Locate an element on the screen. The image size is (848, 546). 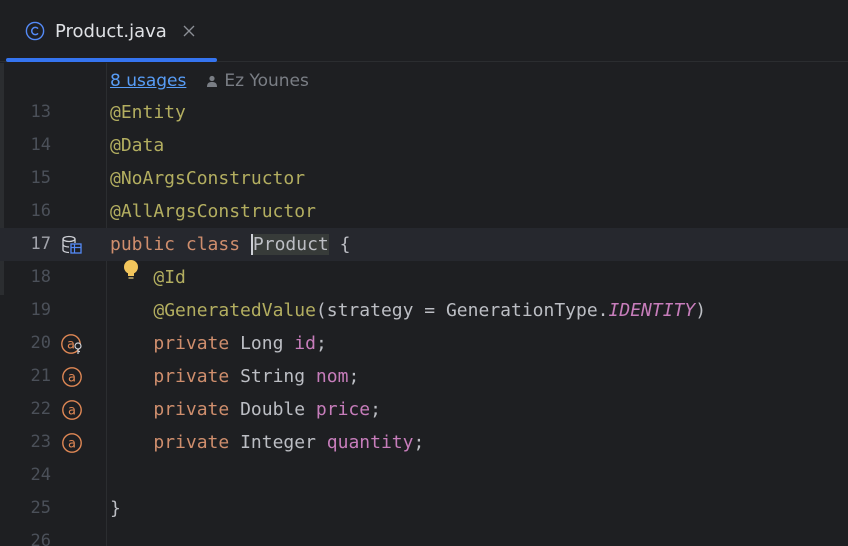
line-number: 24 is located at coordinates (40, 475).